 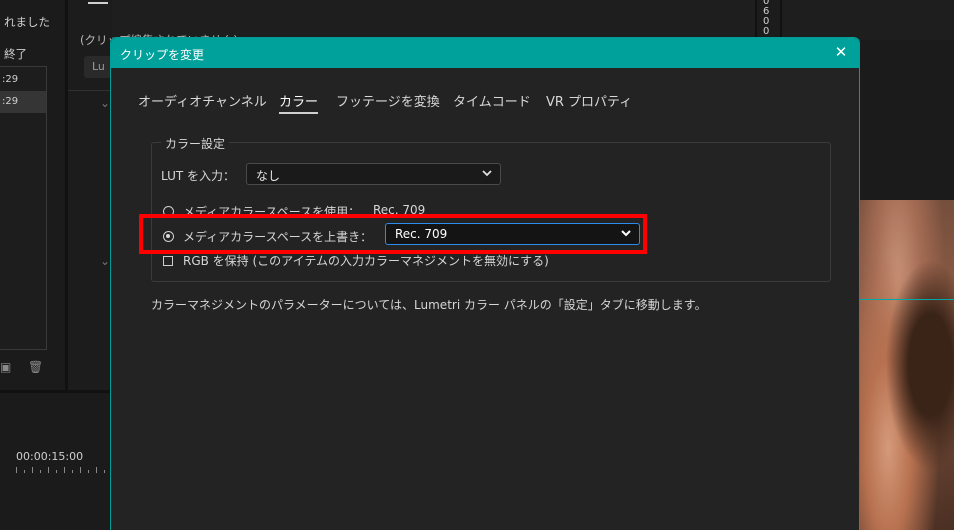 What do you see at coordinates (421, 234) in the screenshot?
I see `override-colorspace-value: Rec. 709` at bounding box center [421, 234].